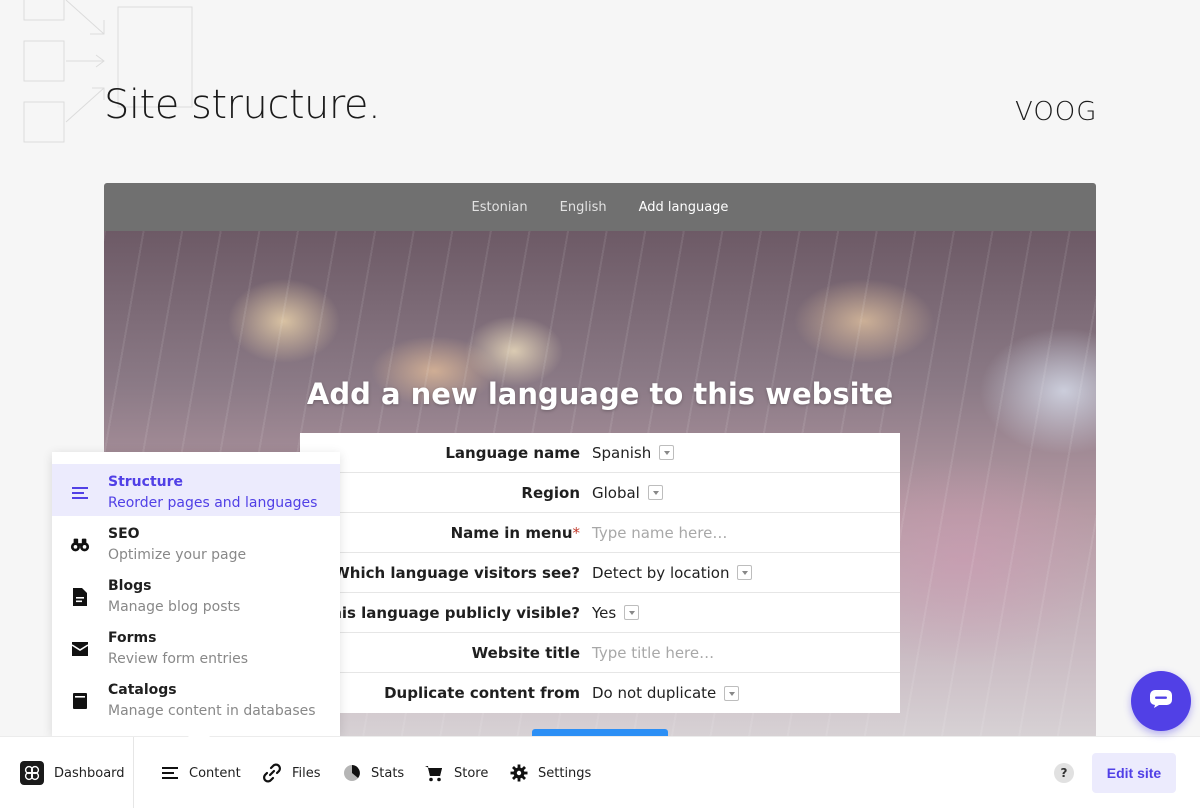 This screenshot has width=1200, height=808. I want to click on store-label: Store, so click(471, 773).